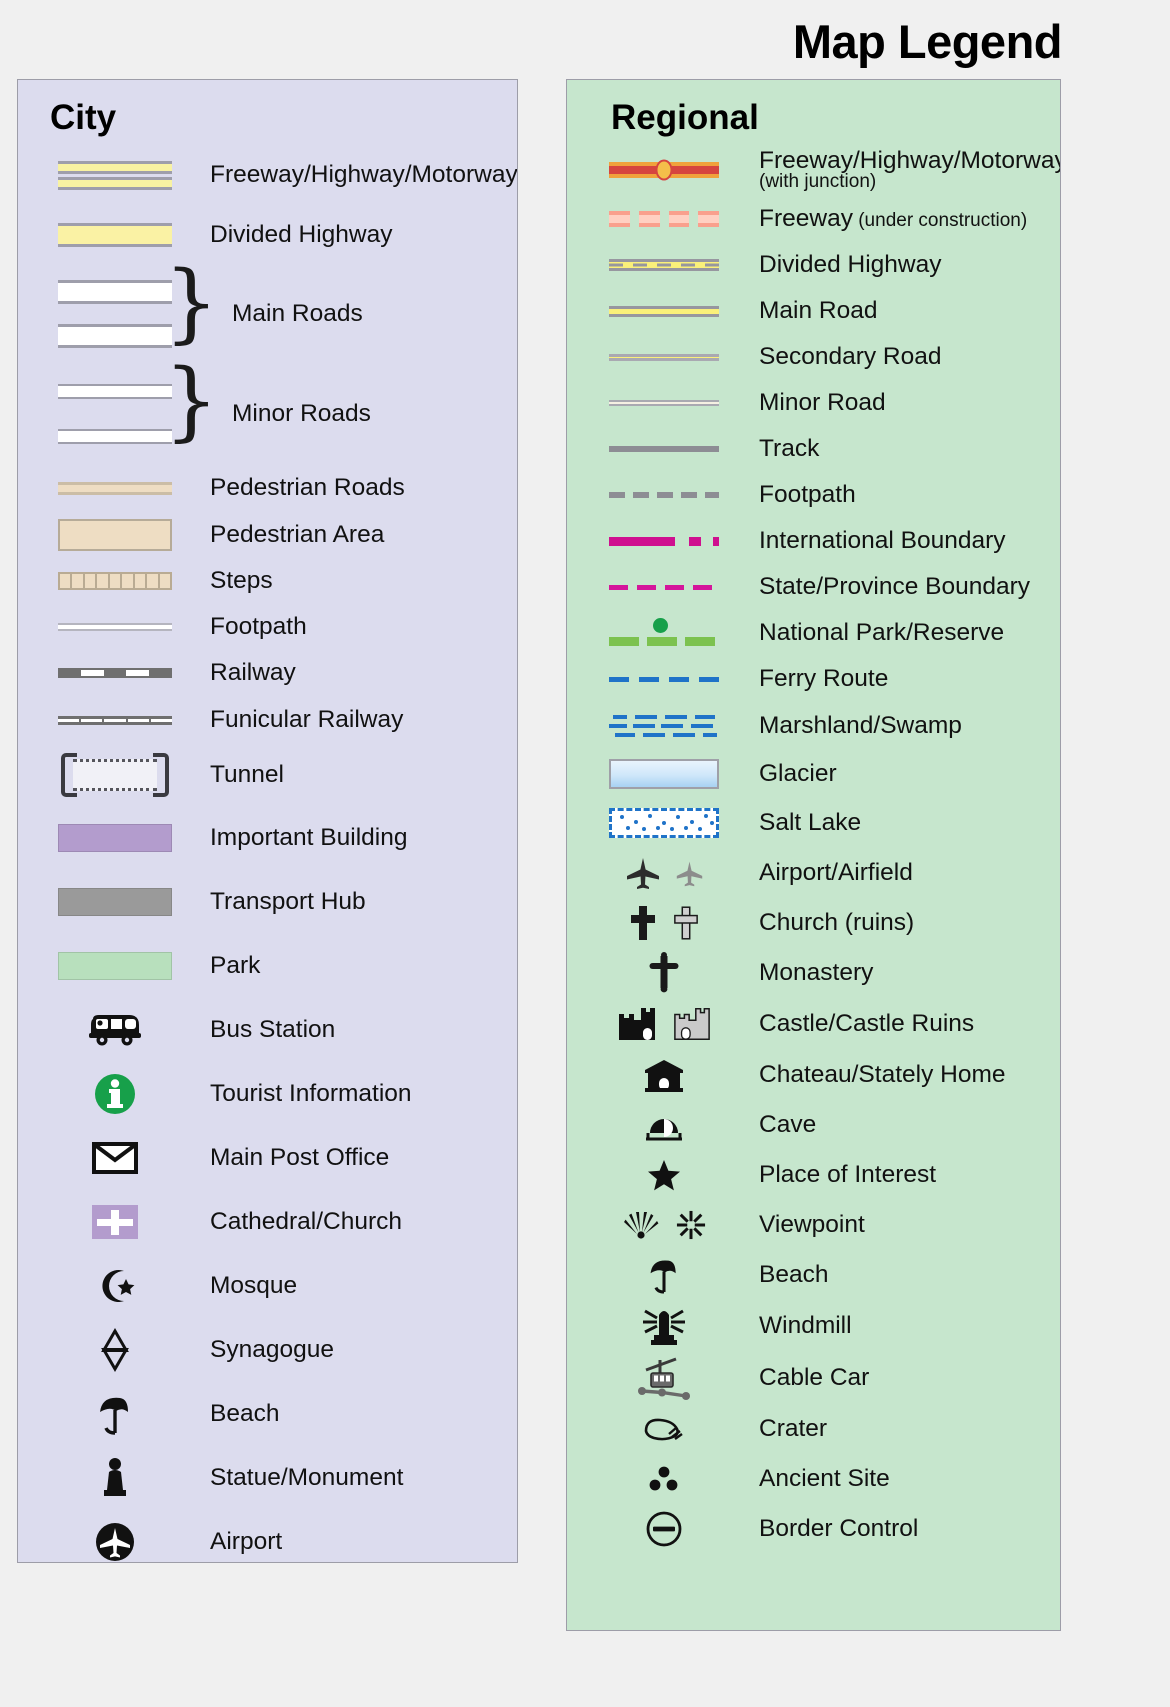 This screenshot has height=1707, width=1170. What do you see at coordinates (813, 1378) in the screenshot?
I see `legend-row-cable-car: Cable Car` at bounding box center [813, 1378].